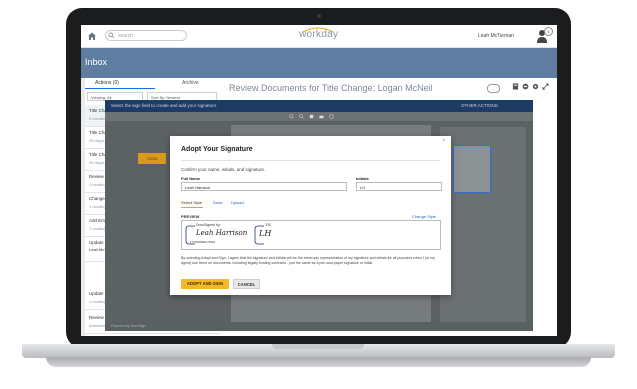 The height and width of the screenshot is (389, 637). What do you see at coordinates (208, 225) in the screenshot?
I see `docusigned-by-label: DocuSigned by:` at bounding box center [208, 225].